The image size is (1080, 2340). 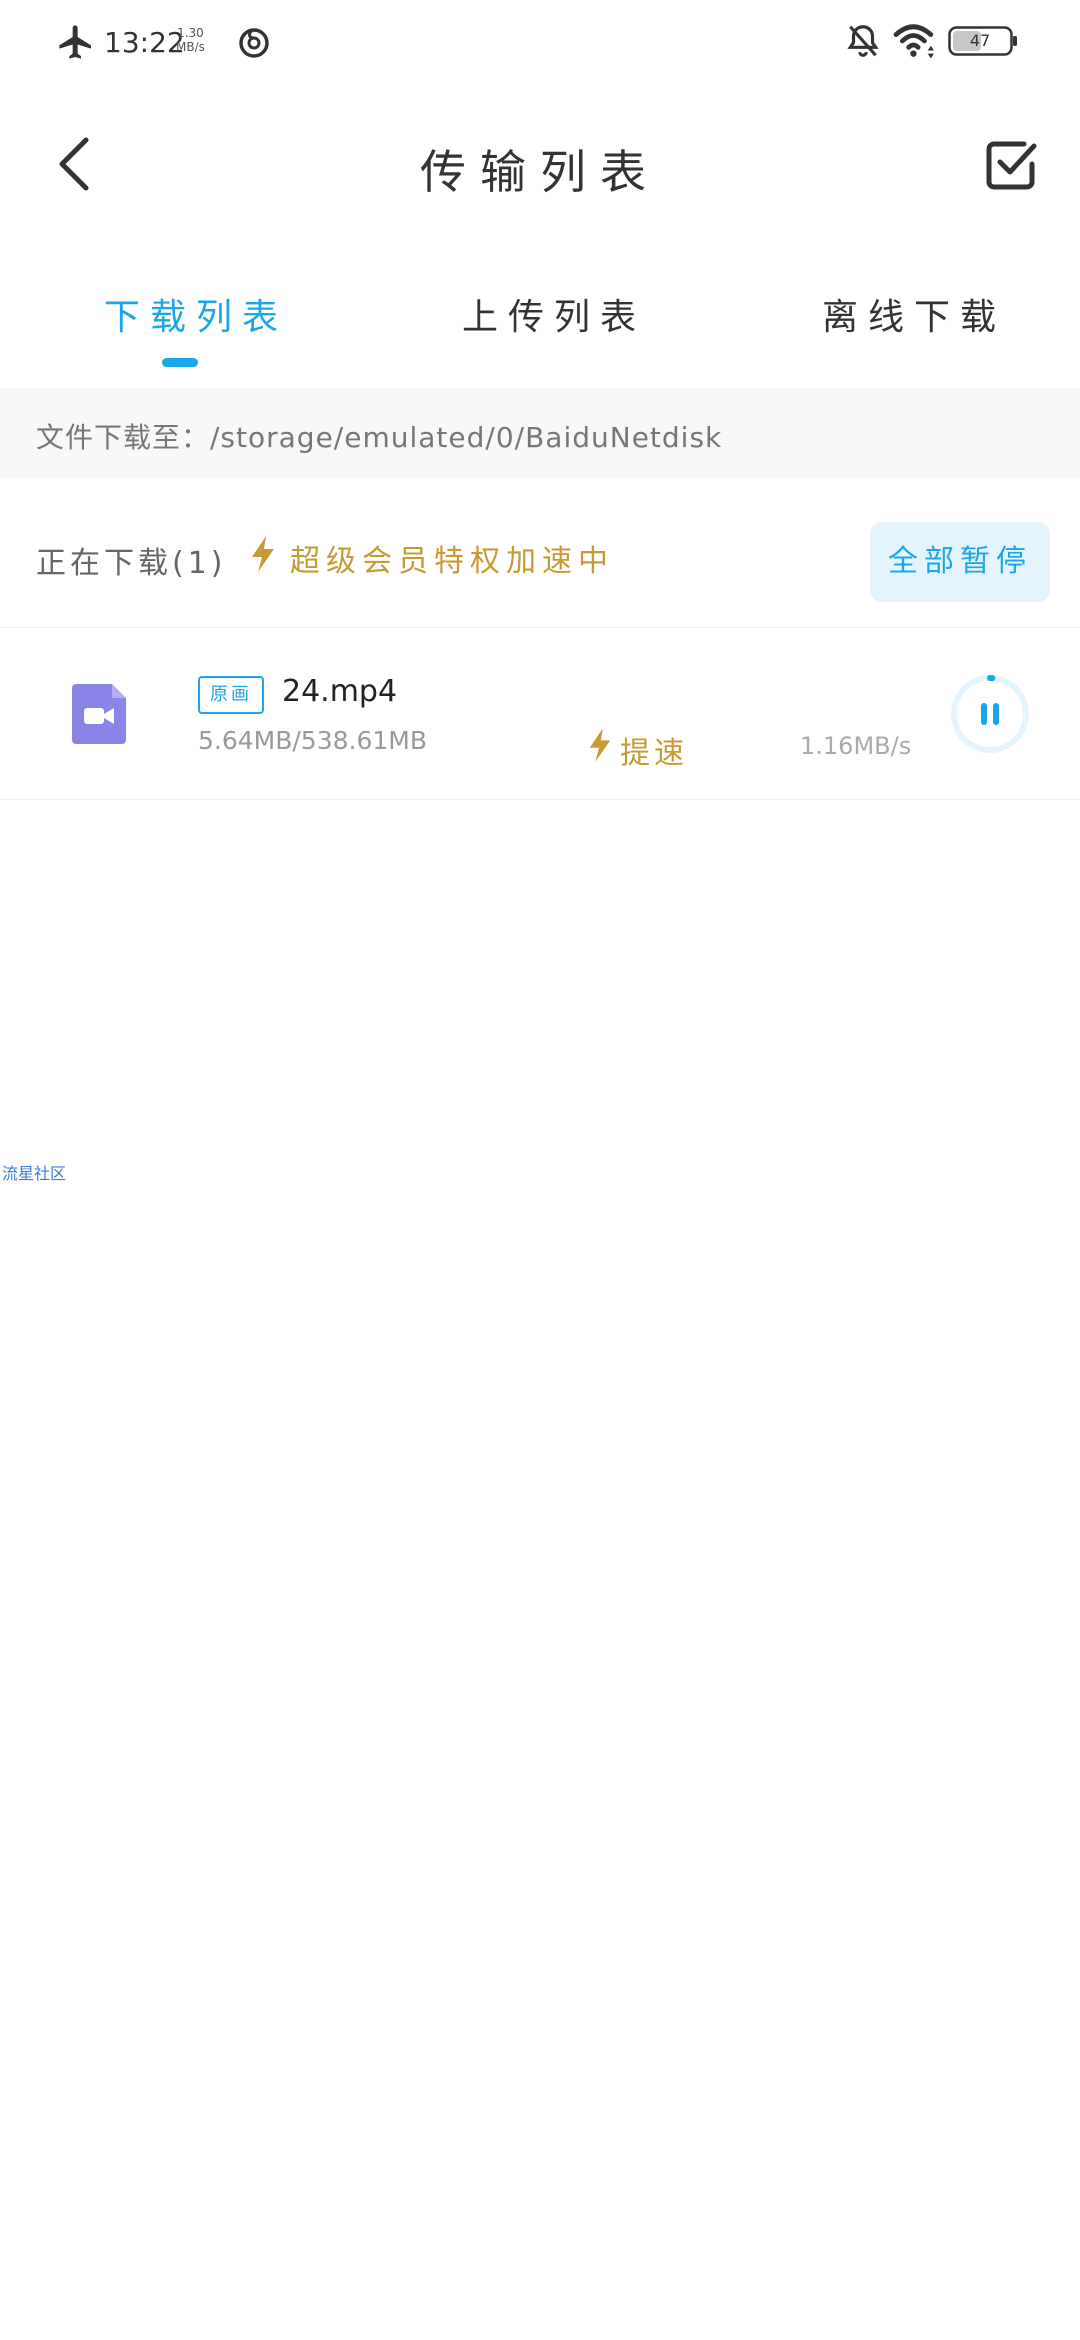 What do you see at coordinates (196, 314) in the screenshot?
I see `tab-download-list: 下载列表` at bounding box center [196, 314].